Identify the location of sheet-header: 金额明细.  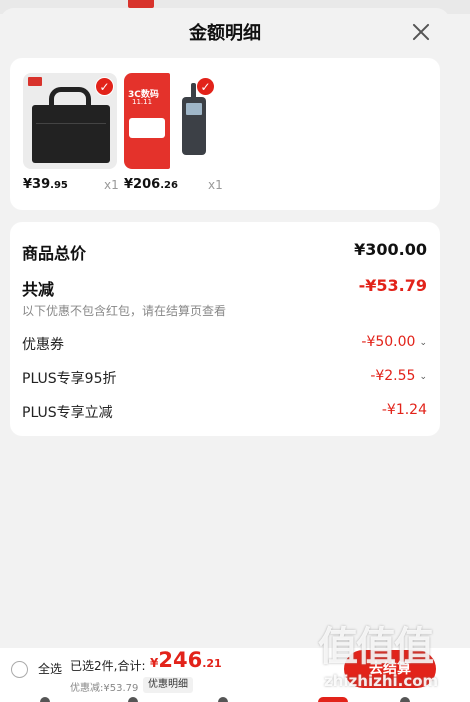
(225, 32).